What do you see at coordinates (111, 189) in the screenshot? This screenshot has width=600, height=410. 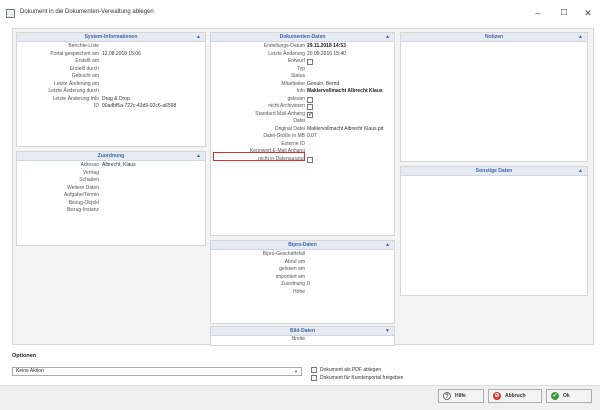 I see `assignment-row: Weitere Daten` at bounding box center [111, 189].